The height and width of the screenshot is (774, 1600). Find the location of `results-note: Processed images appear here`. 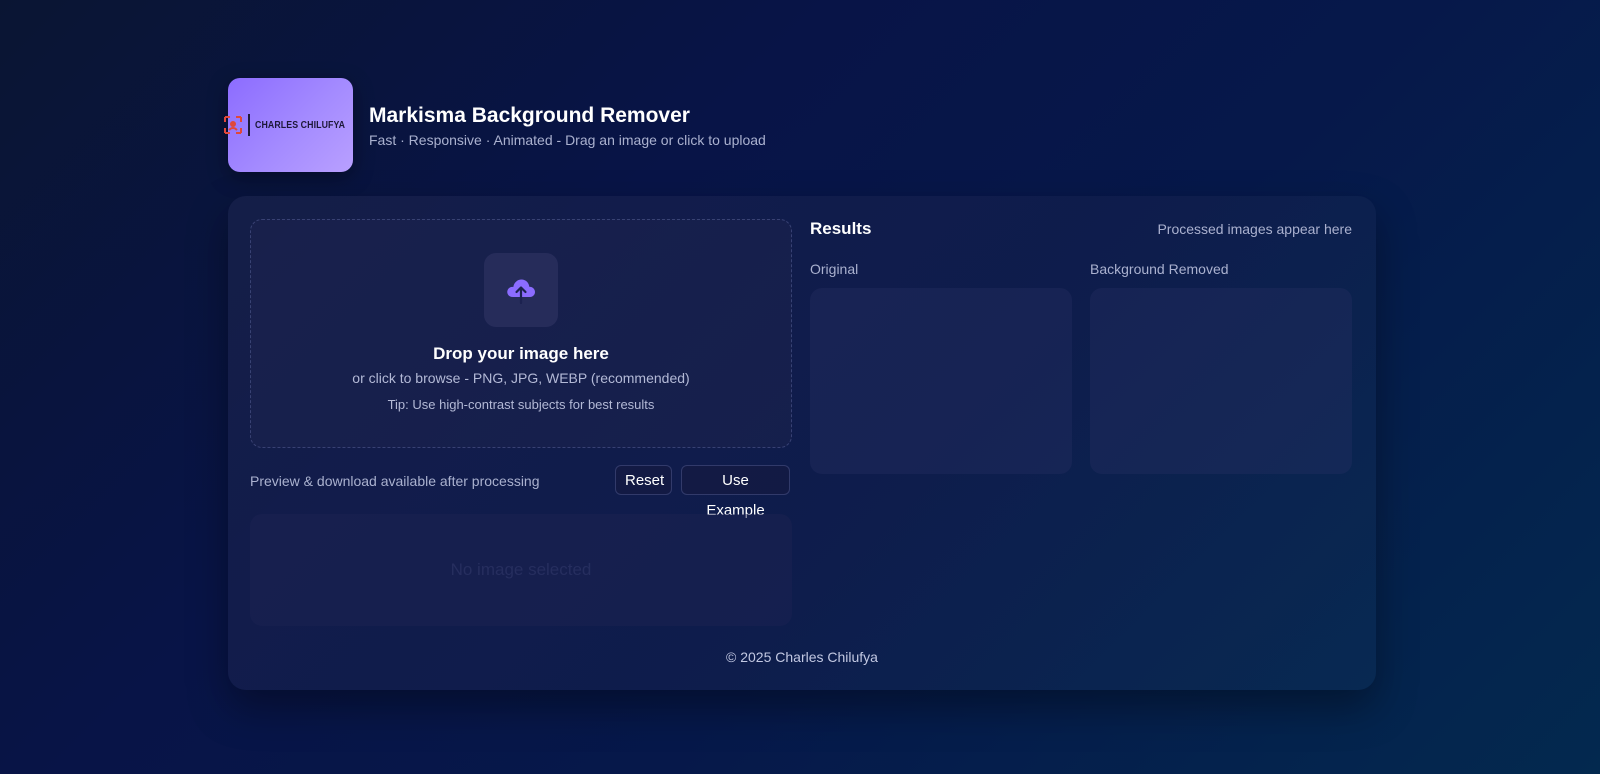

results-note: Processed images appear here is located at coordinates (1254, 229).